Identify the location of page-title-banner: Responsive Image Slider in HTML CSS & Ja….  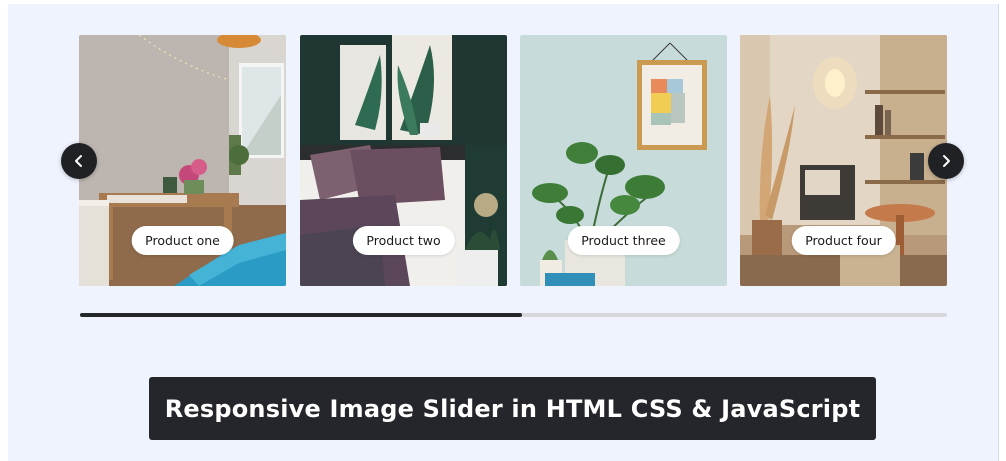
(512, 408).